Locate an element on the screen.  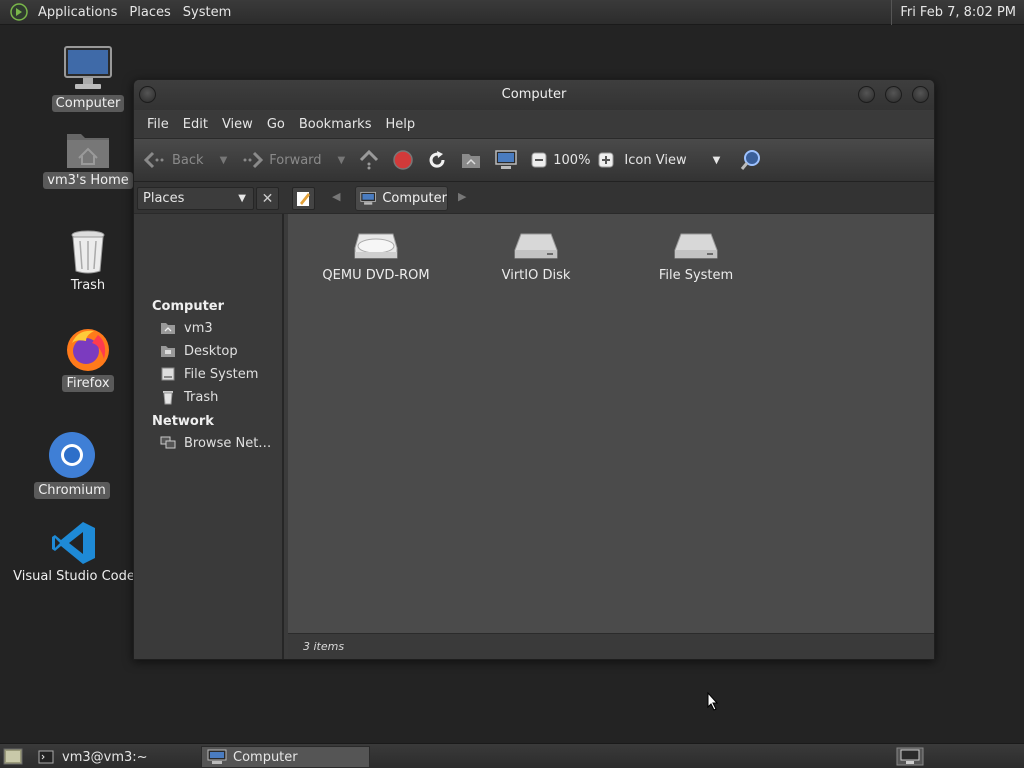
desktop-icon-trash: Trash is located at coordinates (88, 261).